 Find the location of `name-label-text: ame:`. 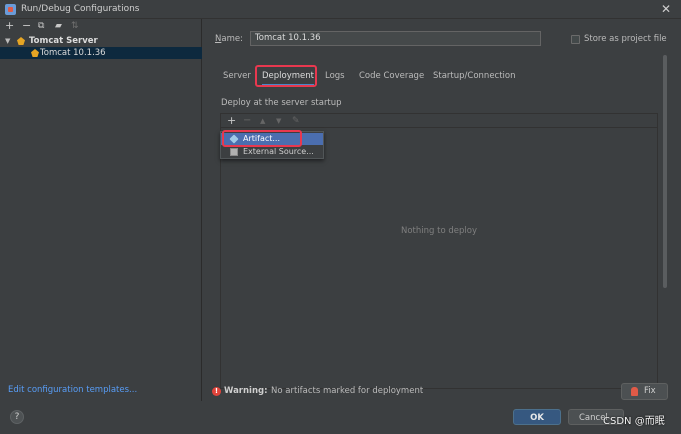

name-label-text: ame: is located at coordinates (232, 39).